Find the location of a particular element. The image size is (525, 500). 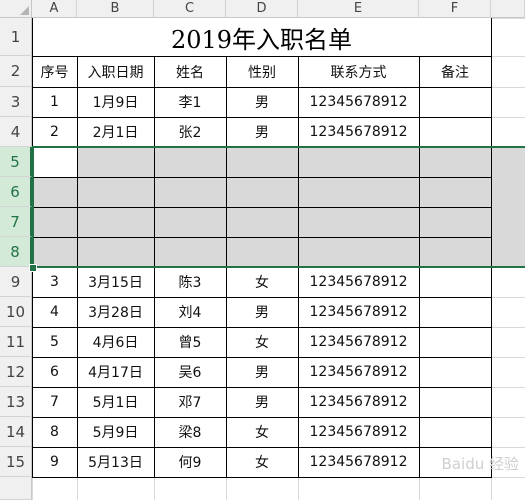

fill-handle is located at coordinates (33, 268).